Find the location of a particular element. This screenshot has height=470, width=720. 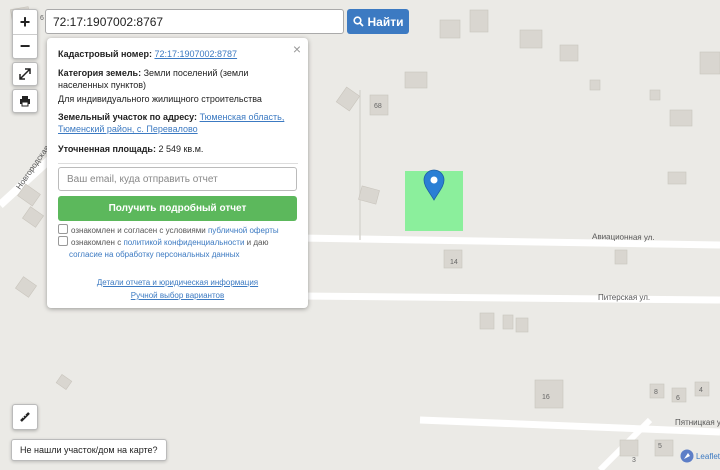

public-offer-link: публичной оферты is located at coordinates (243, 230).